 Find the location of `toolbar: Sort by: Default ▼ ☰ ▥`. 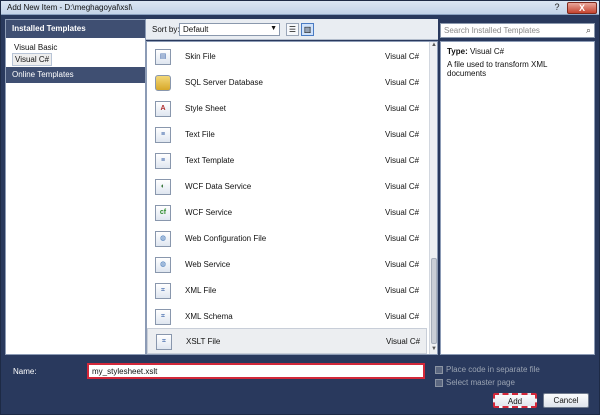

toolbar: Sort by: Default ▼ ☰ ▥ is located at coordinates (292, 29).